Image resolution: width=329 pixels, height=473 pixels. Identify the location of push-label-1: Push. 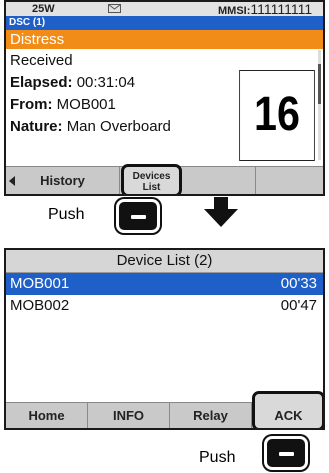
(66, 214).